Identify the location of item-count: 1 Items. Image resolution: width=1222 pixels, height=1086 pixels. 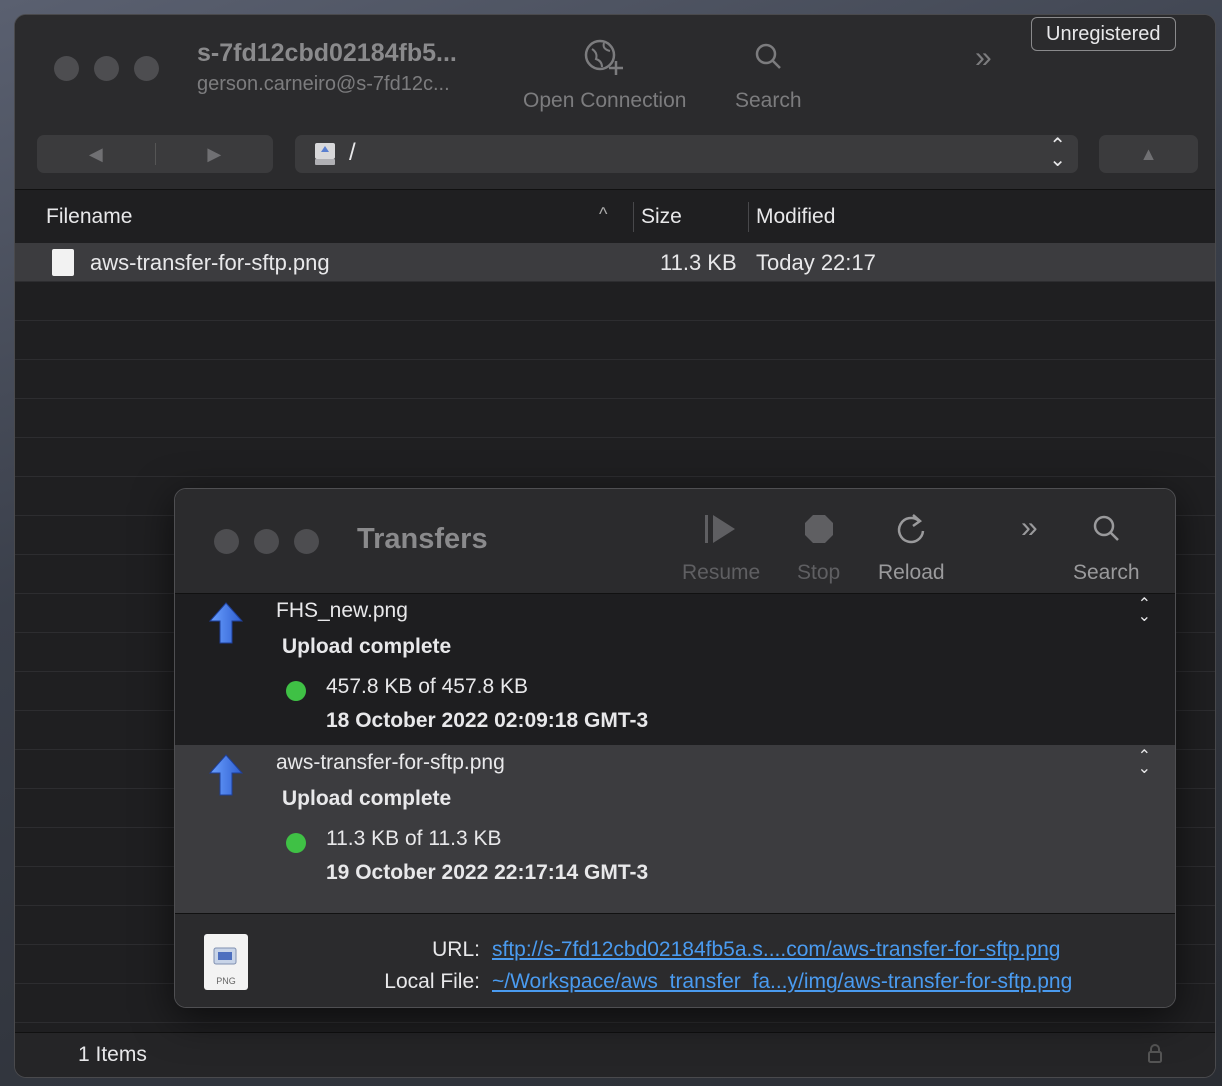
(112, 1054).